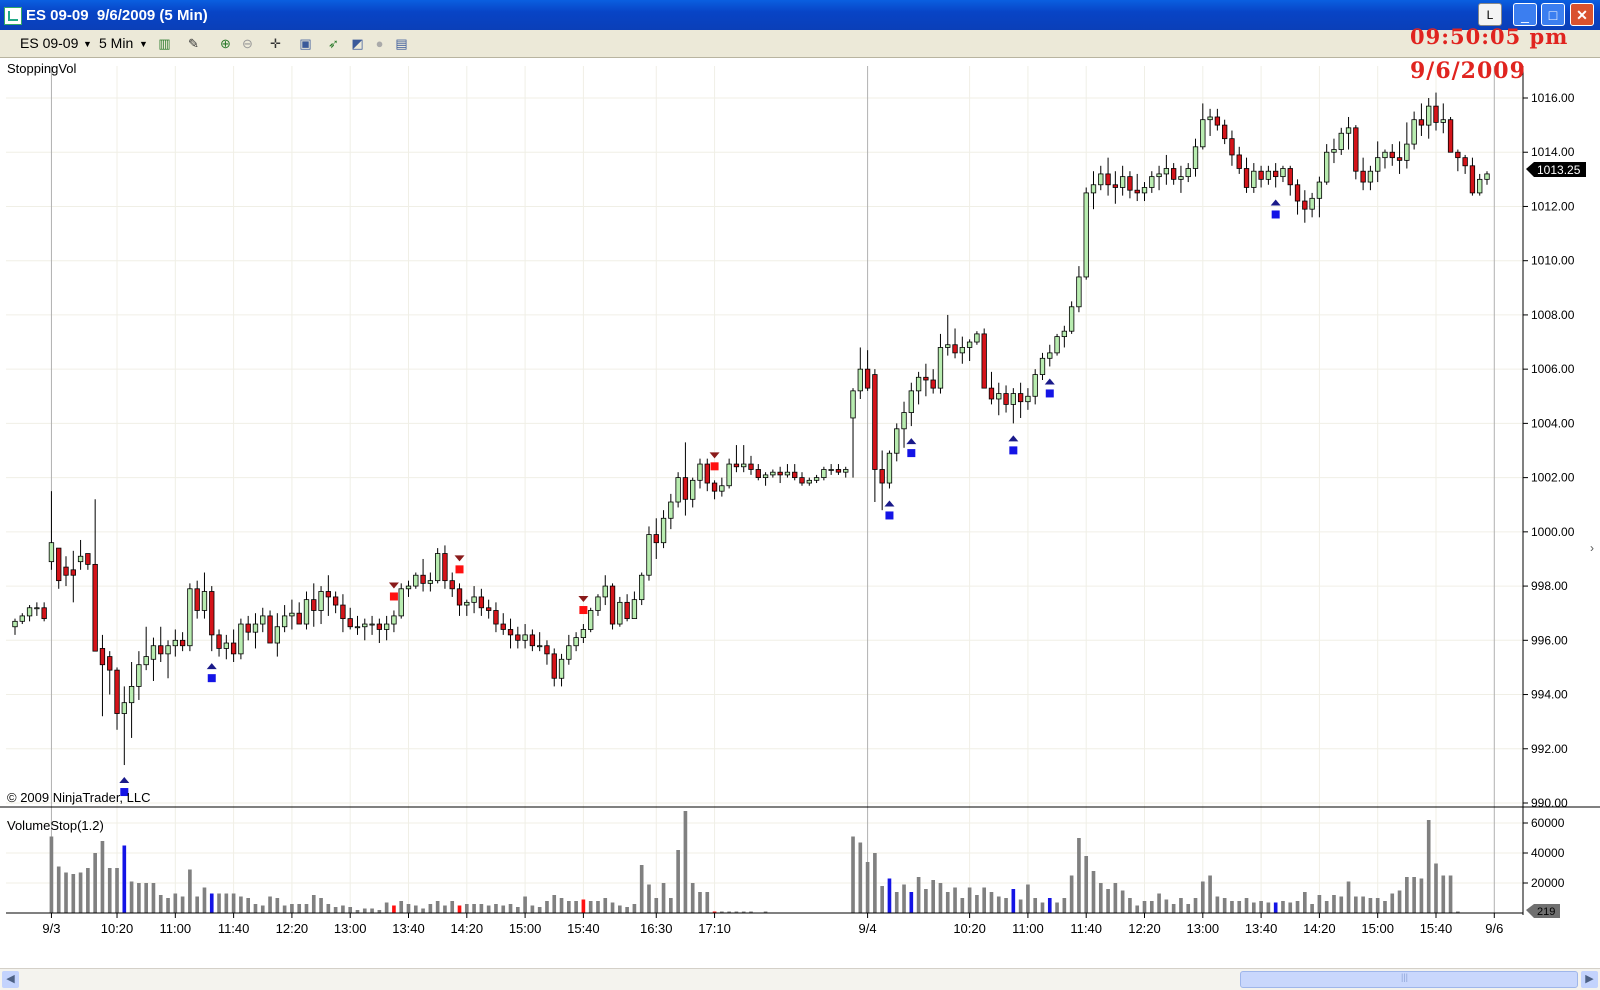 The image size is (1600, 990). I want to click on maximize-button: □, so click(1553, 14).